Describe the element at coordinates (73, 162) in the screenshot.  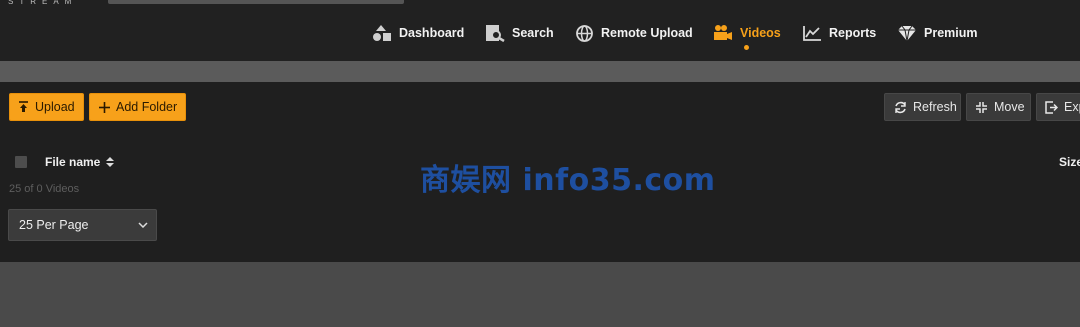
I see `column-label-file-name: File name` at that location.